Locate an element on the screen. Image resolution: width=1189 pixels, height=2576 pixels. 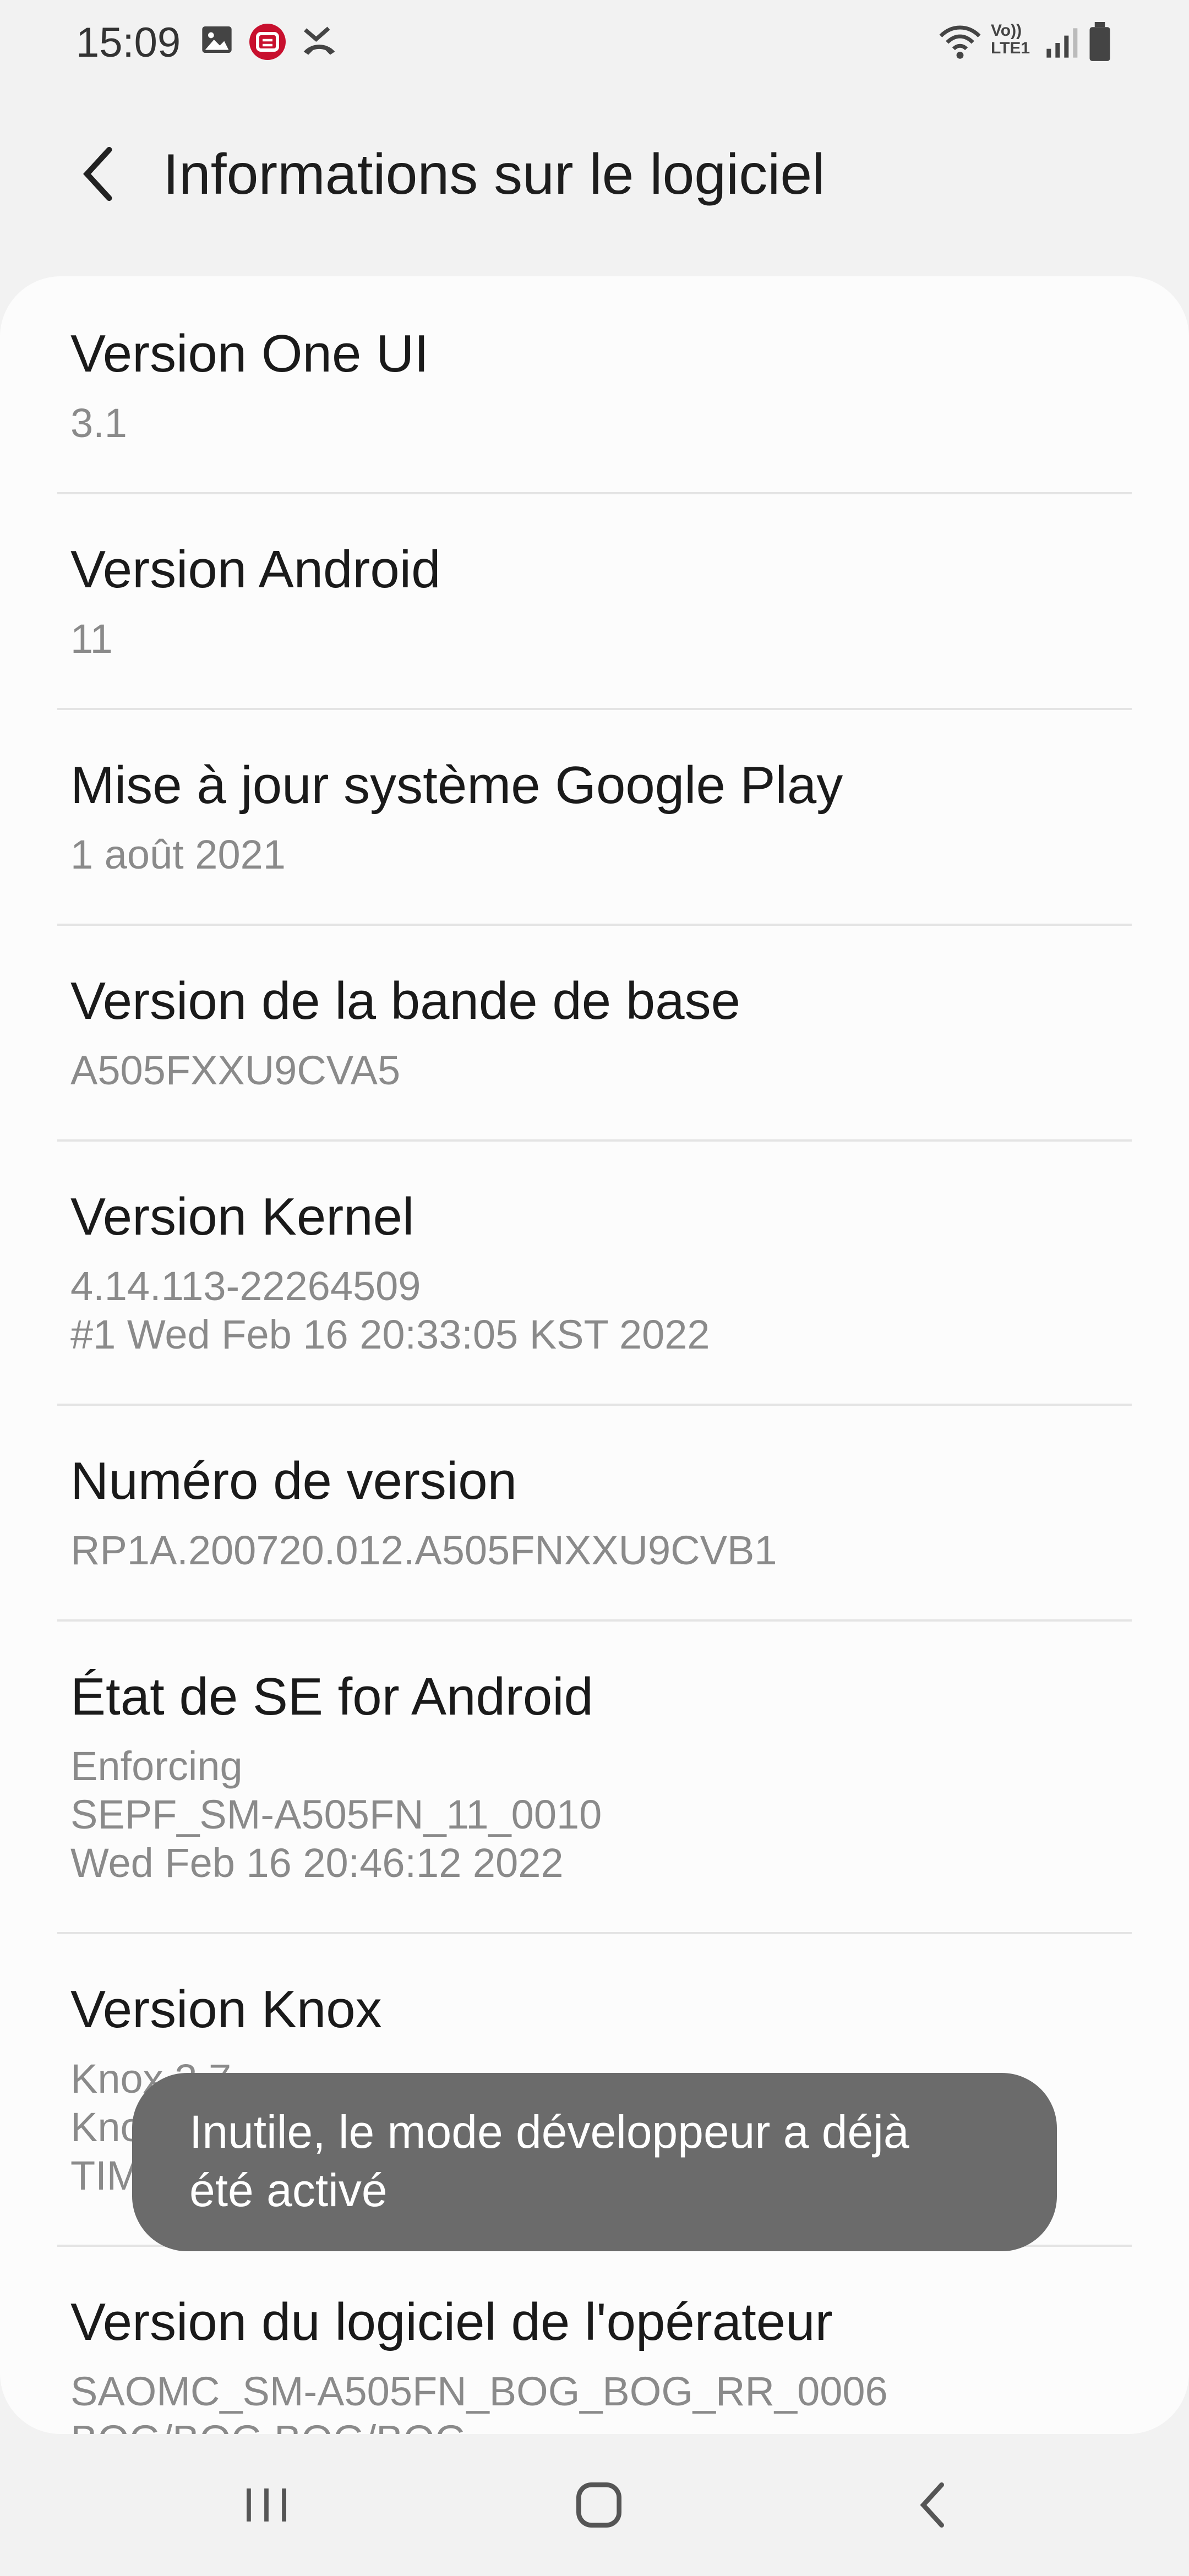
recent-apps-icon is located at coordinates (266, 2505).